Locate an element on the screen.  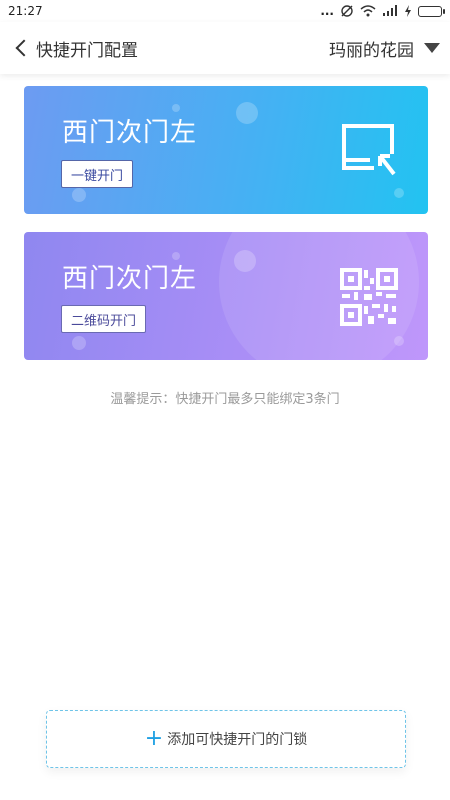
qr-code-open-button: 二维码开门 is located at coordinates (104, 319).